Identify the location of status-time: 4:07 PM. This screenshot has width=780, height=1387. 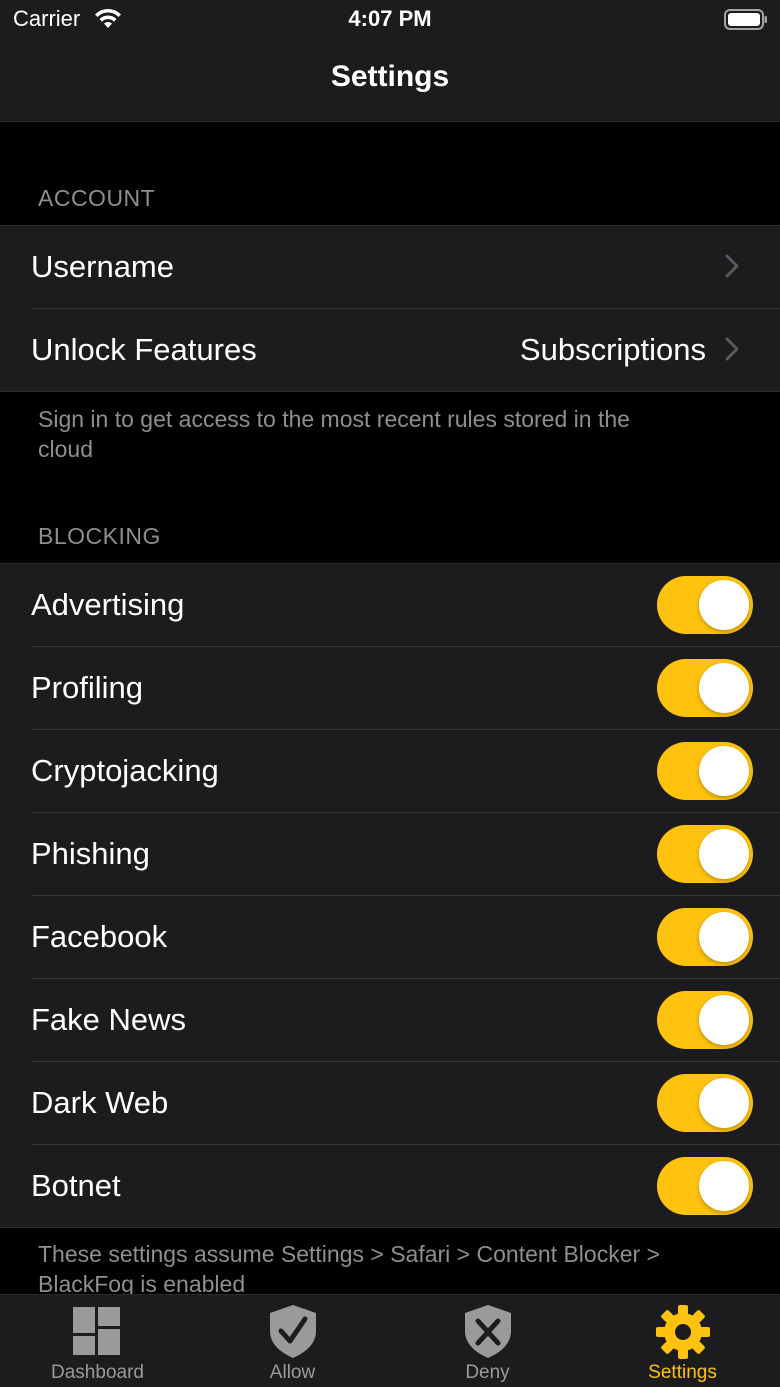
(390, 18).